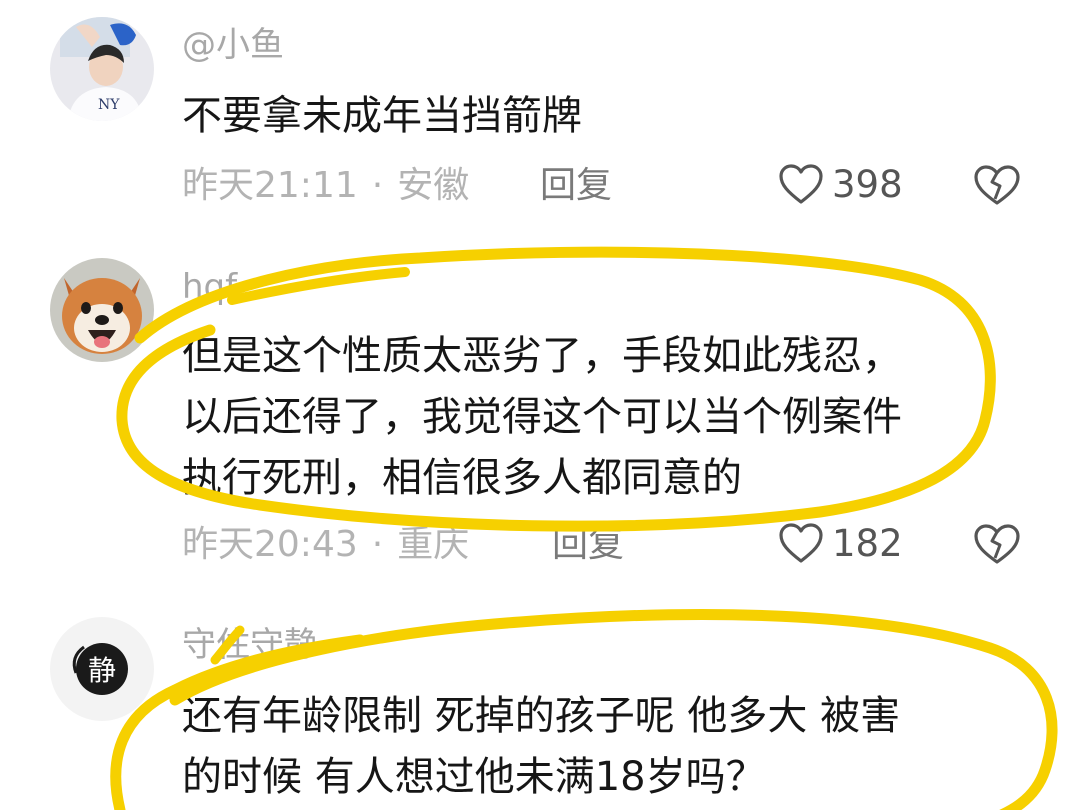 The image size is (1073, 810). I want to click on like-button: 398, so click(840, 184).